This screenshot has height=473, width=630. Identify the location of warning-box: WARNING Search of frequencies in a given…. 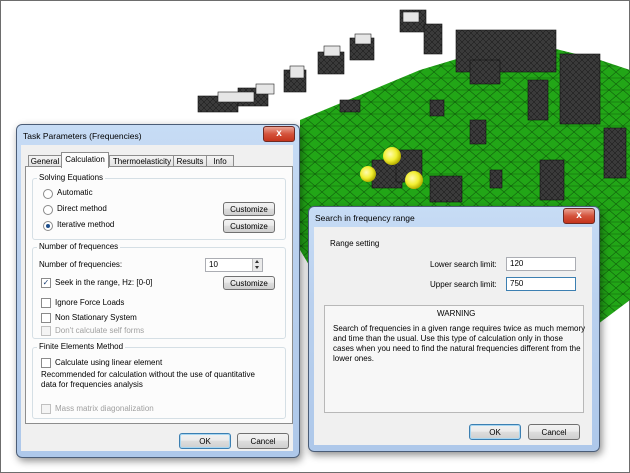
(455, 359).